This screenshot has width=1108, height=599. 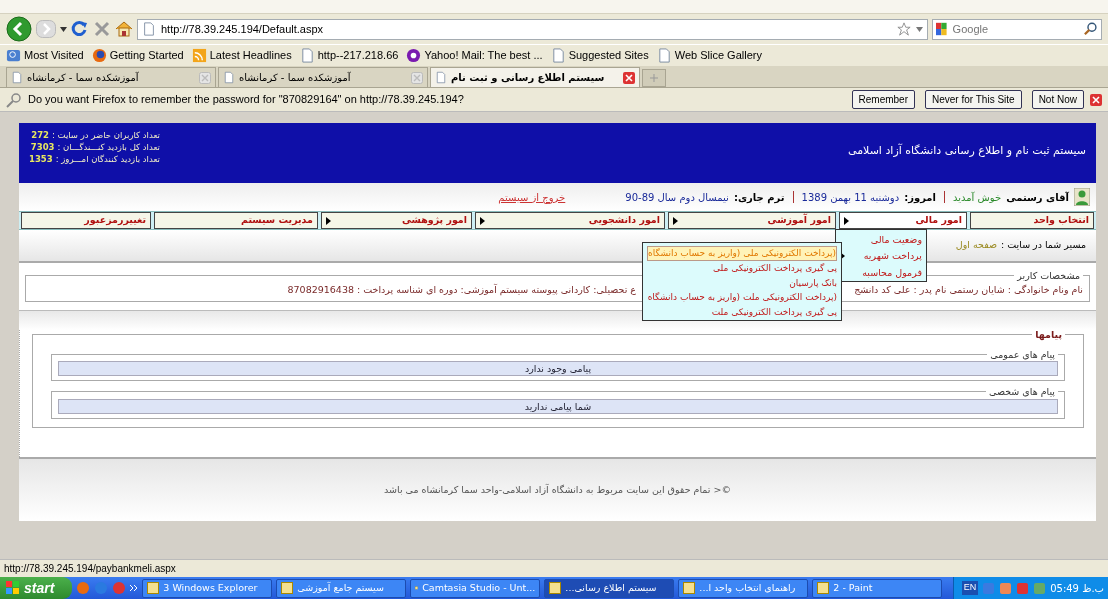 I want to click on menu-item: امور مالی, so click(x=903, y=220).